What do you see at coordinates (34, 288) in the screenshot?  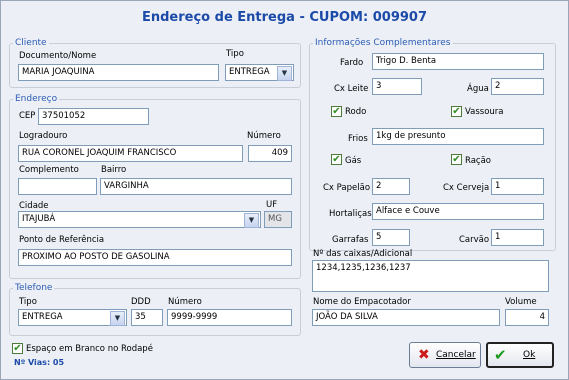 I see `telefone-legend: Telefone` at bounding box center [34, 288].